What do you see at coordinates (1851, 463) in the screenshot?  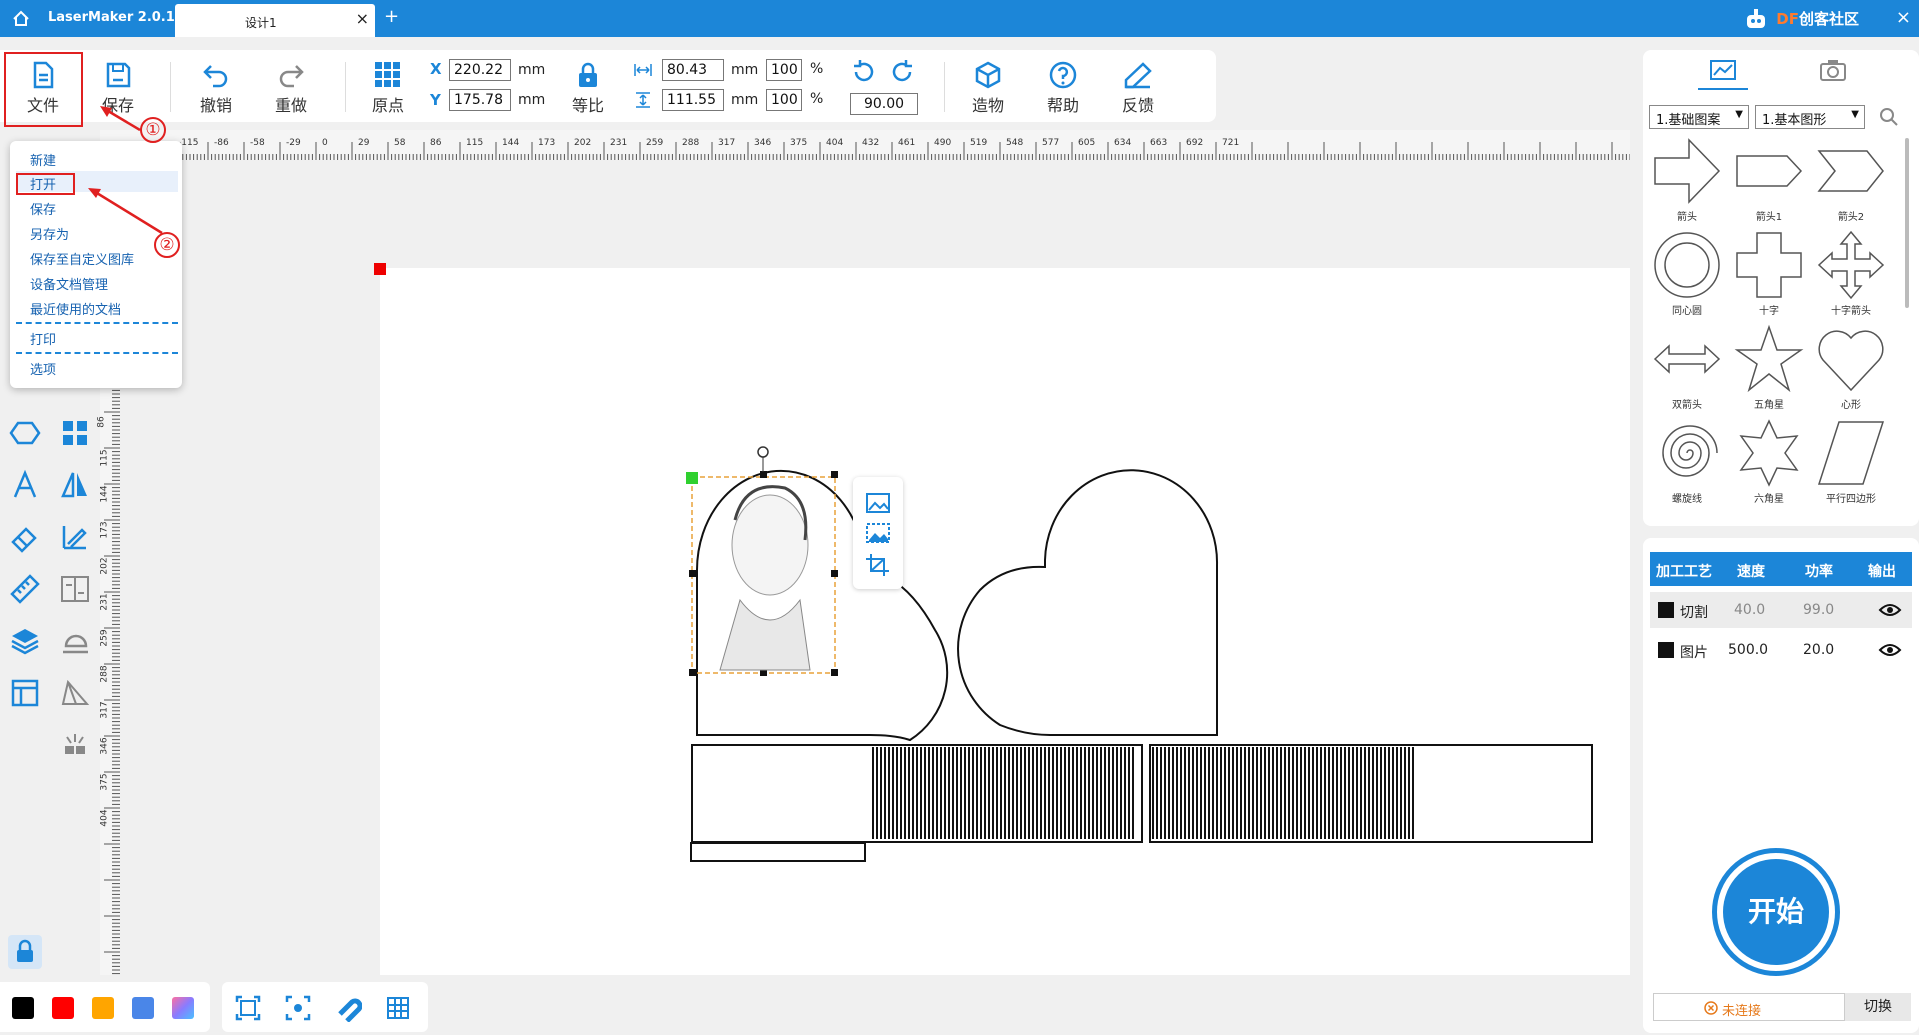 I see `shape-parallelogram: 平行四边形` at bounding box center [1851, 463].